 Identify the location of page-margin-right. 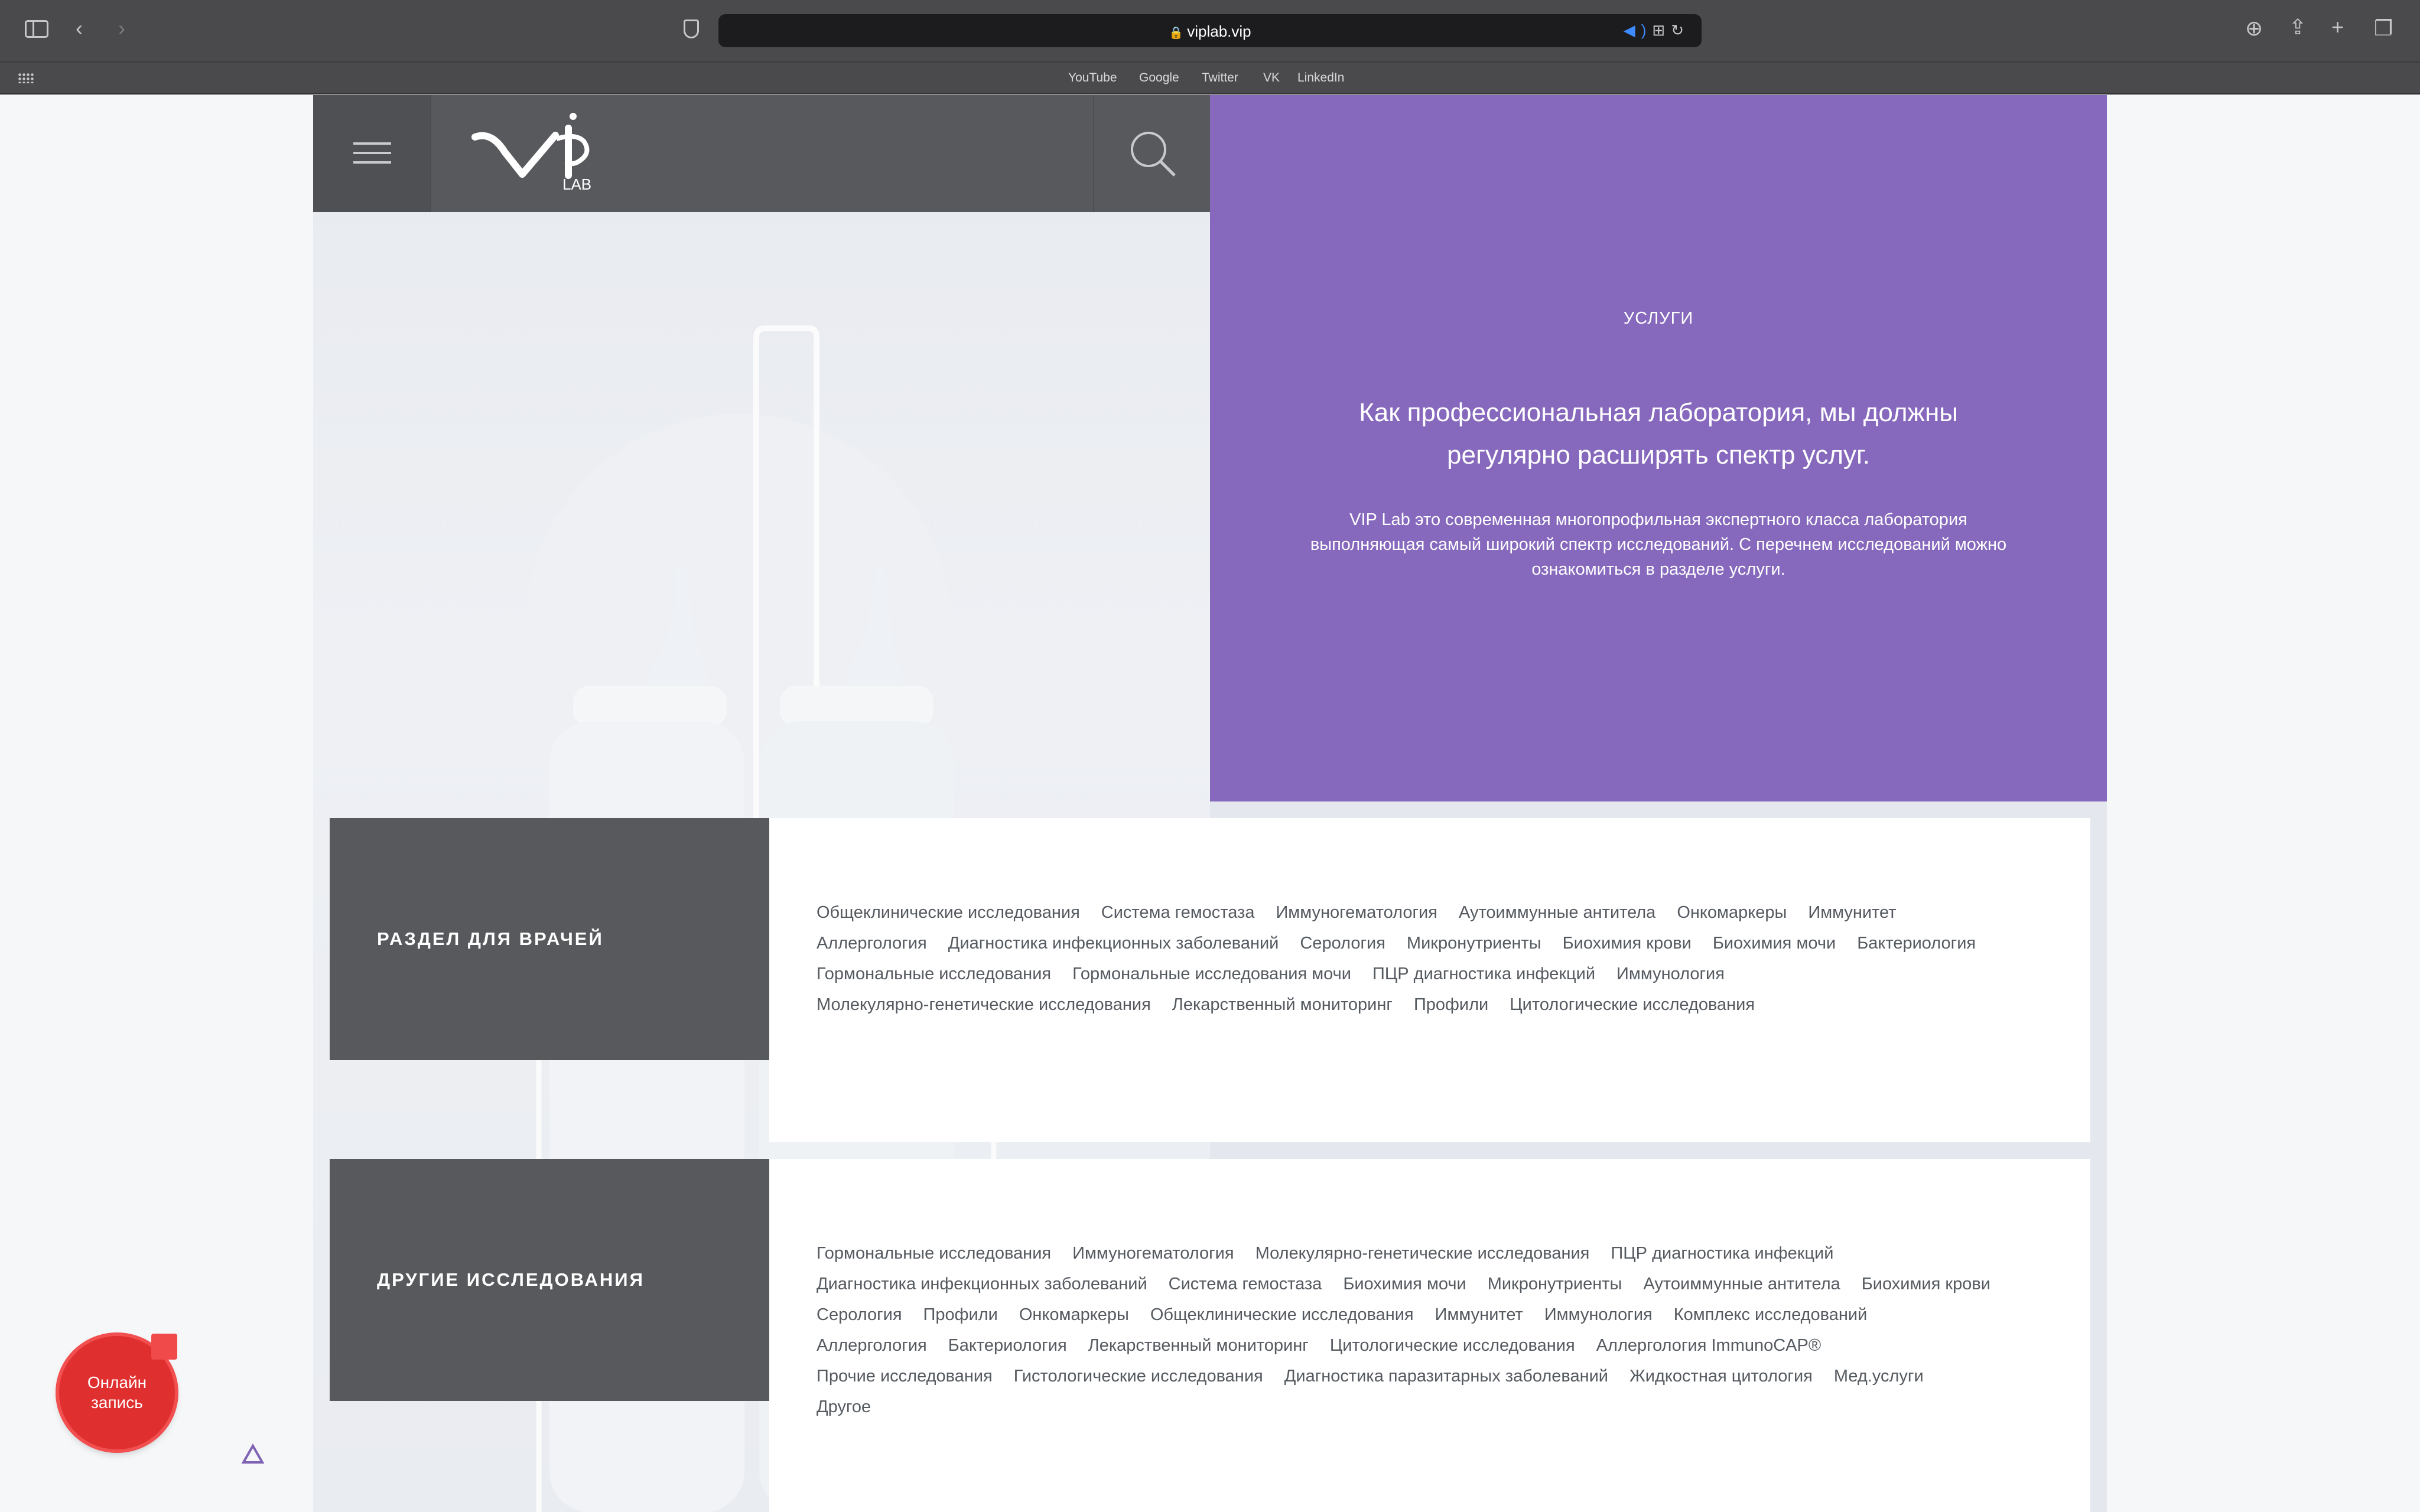
(2263, 803).